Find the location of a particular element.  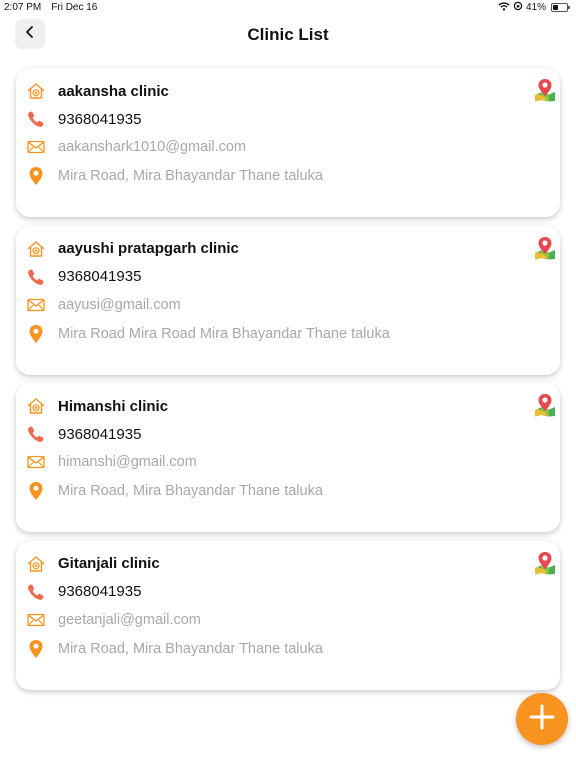

battery-percent: 41% is located at coordinates (535, 7).